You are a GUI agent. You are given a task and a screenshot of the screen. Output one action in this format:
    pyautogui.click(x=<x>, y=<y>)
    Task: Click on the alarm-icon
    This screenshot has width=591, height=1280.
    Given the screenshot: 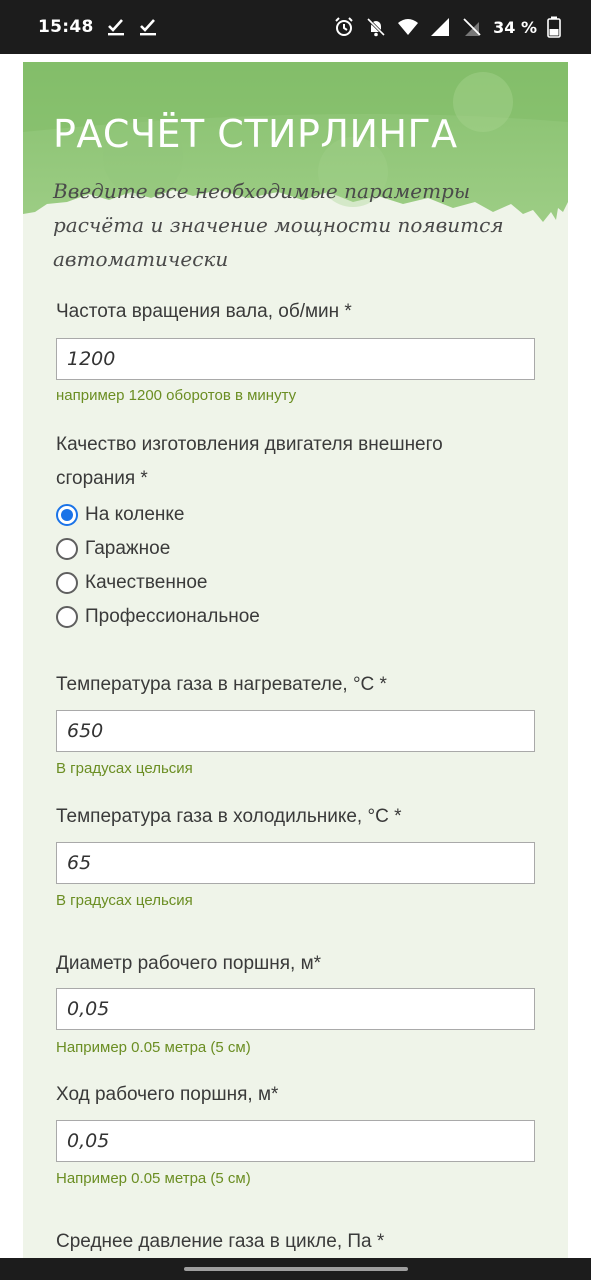 What is the action you would take?
    pyautogui.click(x=344, y=26)
    